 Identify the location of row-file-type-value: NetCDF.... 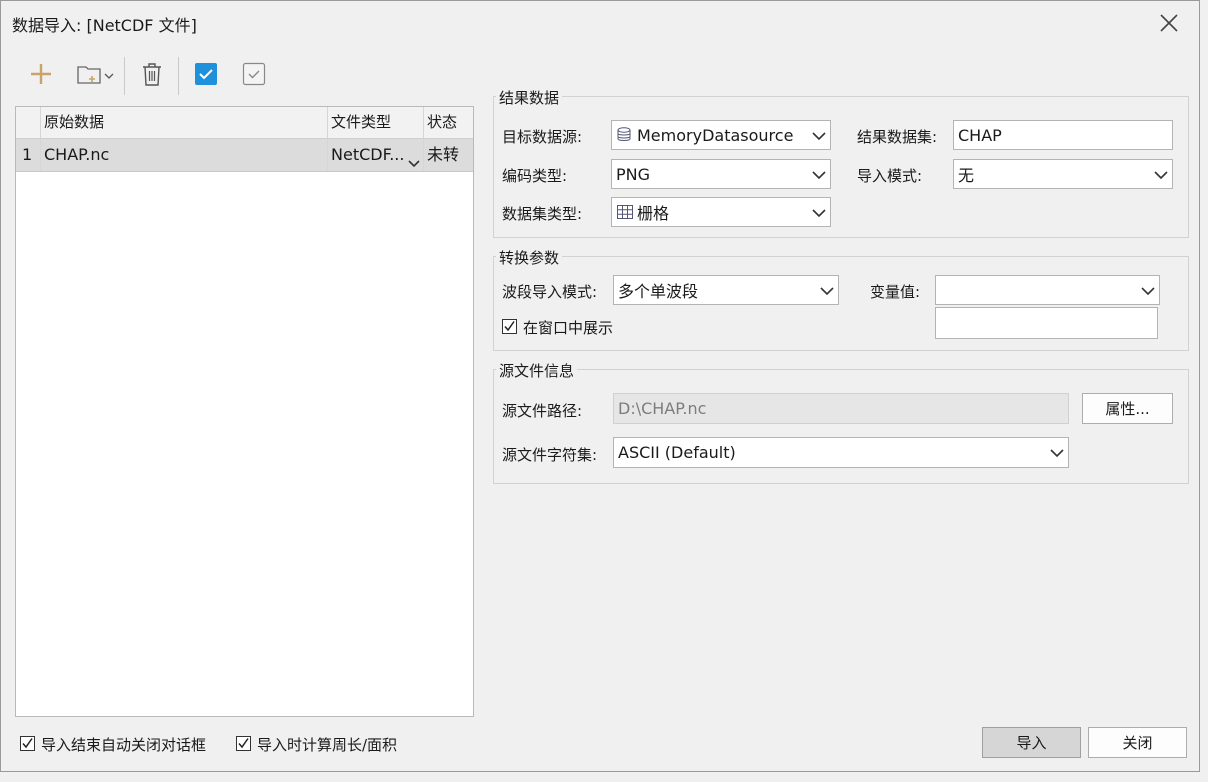
(368, 154).